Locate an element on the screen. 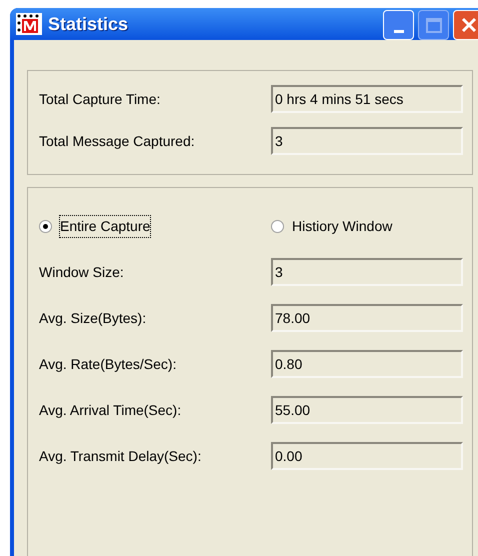  readonly-field: 0.00 is located at coordinates (367, 456).